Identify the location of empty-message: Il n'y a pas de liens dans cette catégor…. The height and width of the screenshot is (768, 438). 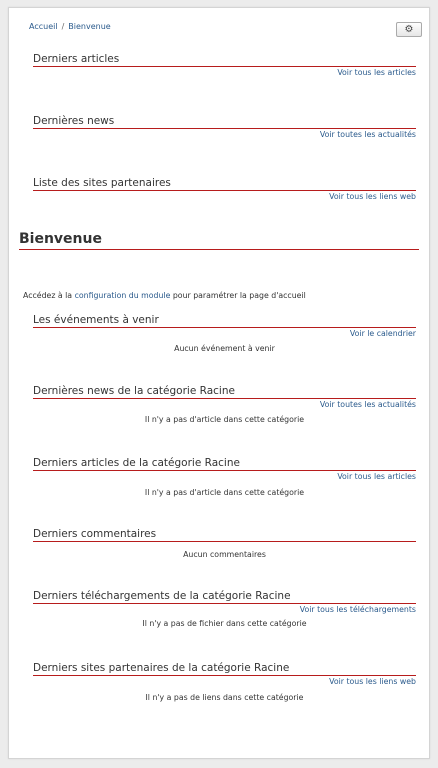
(224, 697).